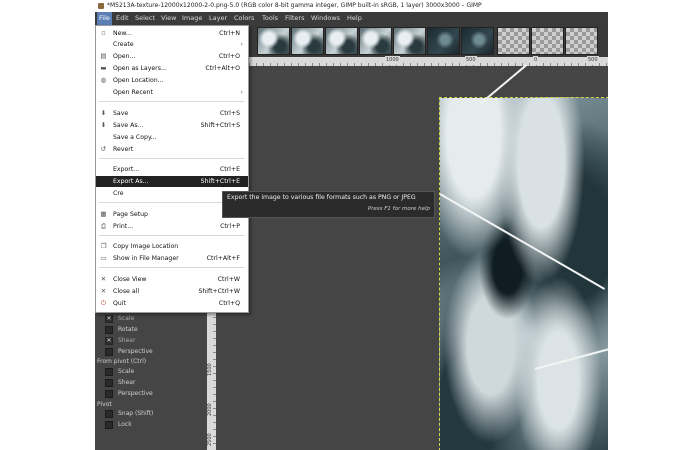 The image size is (700, 450). Describe the element at coordinates (522, 241) in the screenshot. I see `road-line` at that location.